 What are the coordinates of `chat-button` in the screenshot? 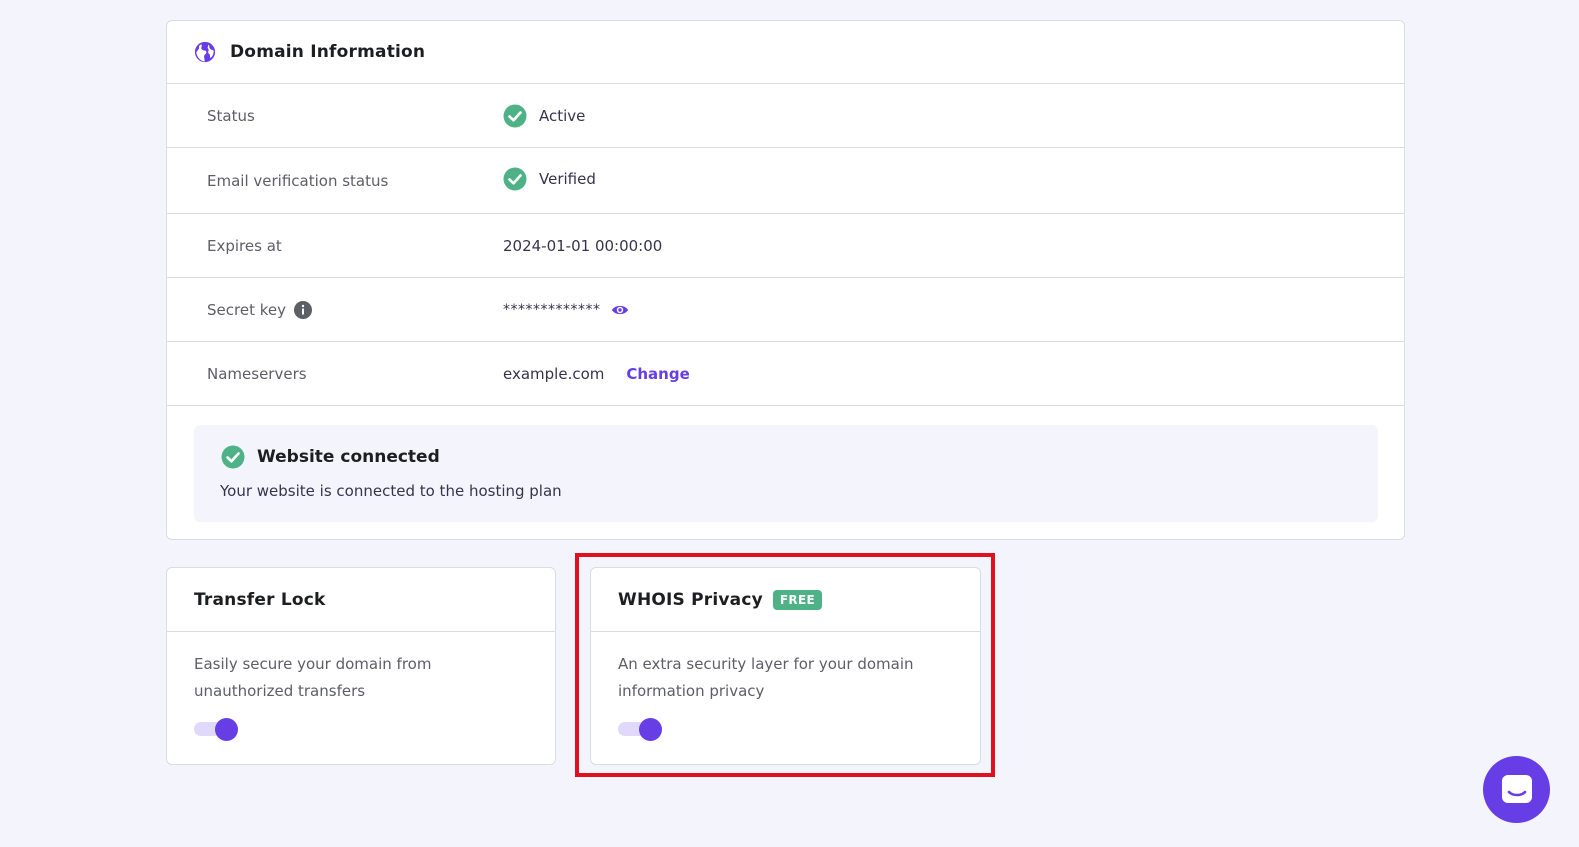 It's located at (1516, 789).